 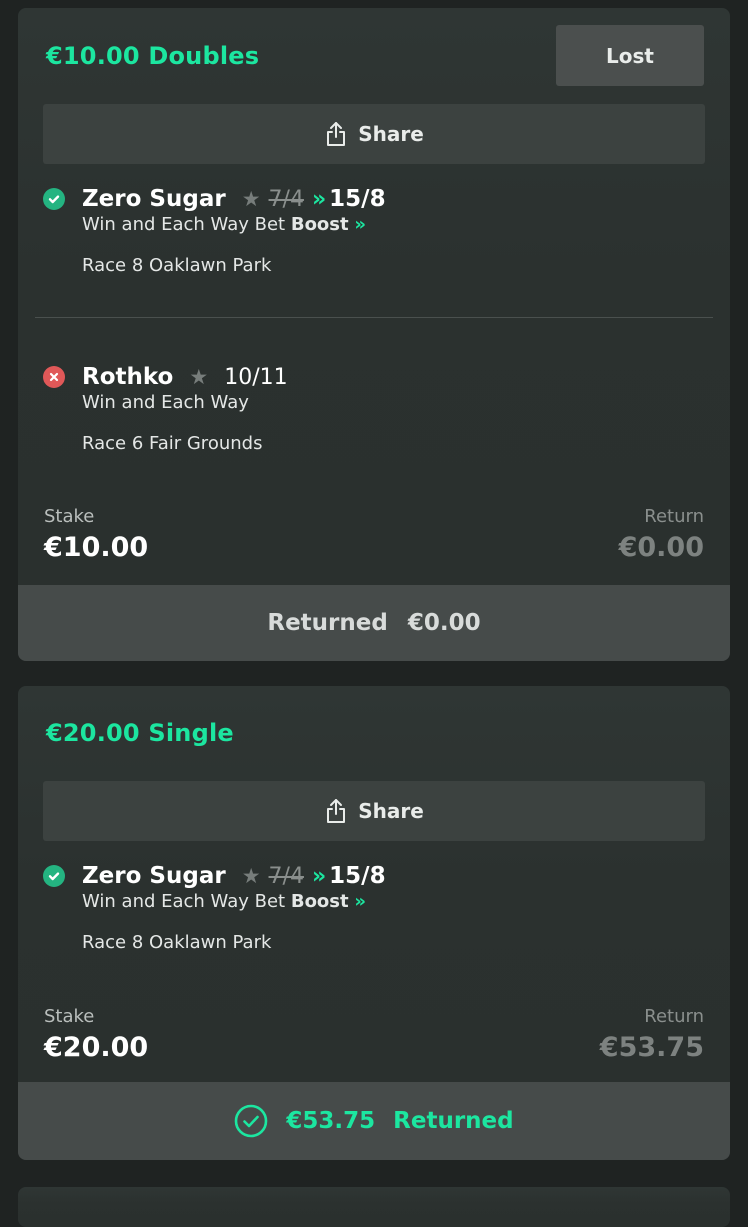 I want to click on bet-title: €10.00 Doubles, so click(x=153, y=56).